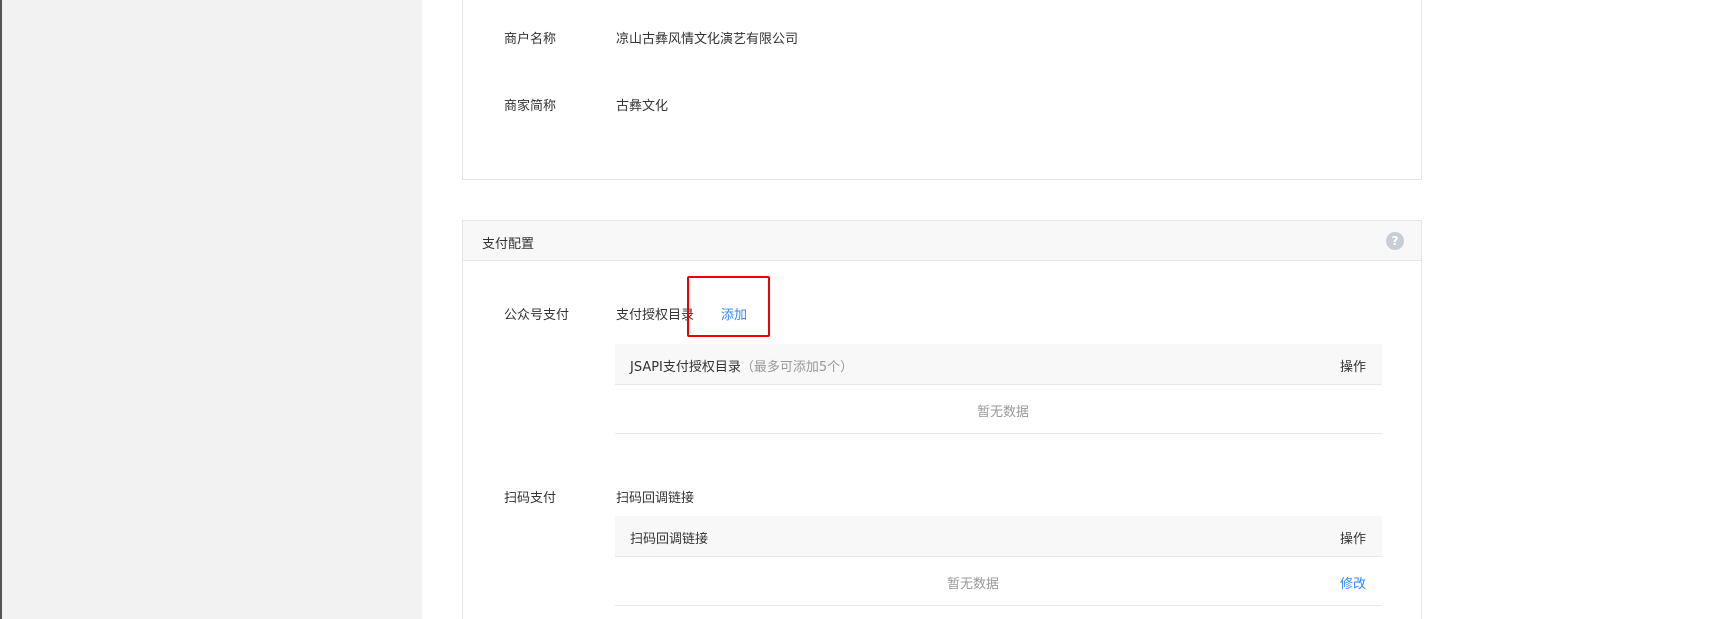  What do you see at coordinates (998, 364) in the screenshot?
I see `table-header: JSAPI支付授权目录（最多可添加5个） 操作` at bounding box center [998, 364].